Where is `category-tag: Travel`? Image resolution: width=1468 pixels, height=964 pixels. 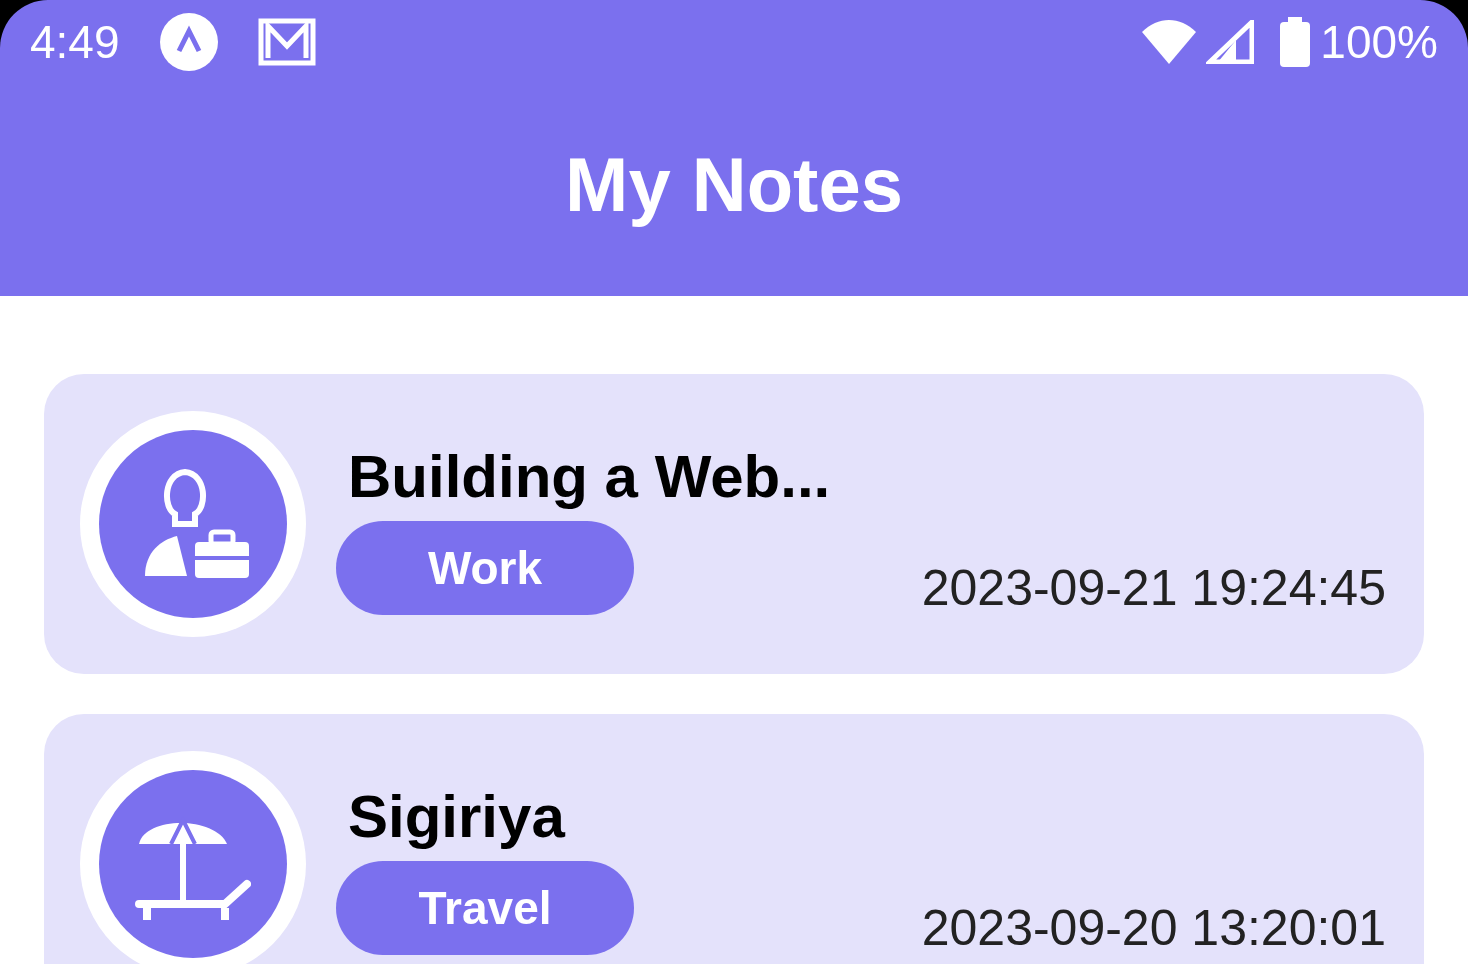
category-tag: Travel is located at coordinates (485, 908).